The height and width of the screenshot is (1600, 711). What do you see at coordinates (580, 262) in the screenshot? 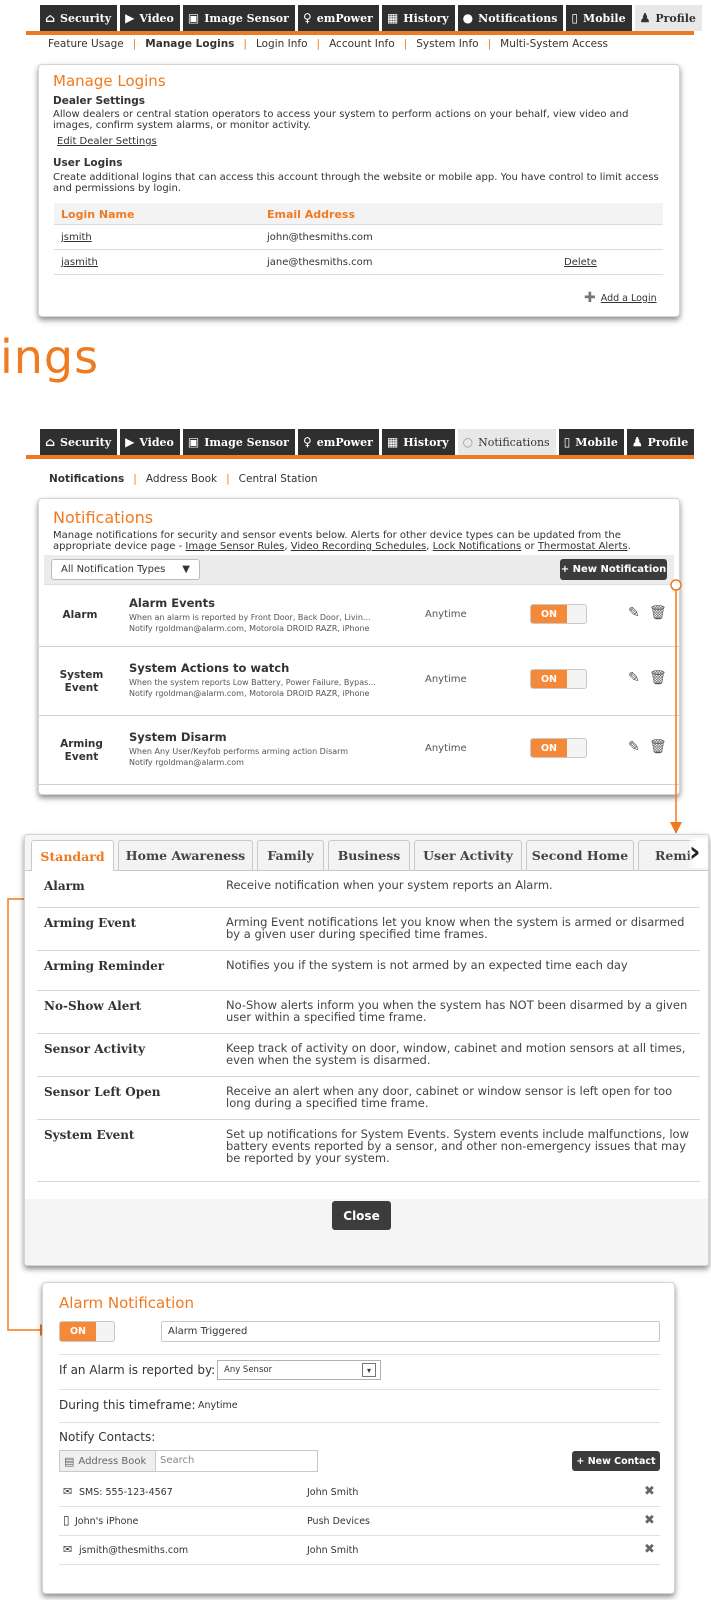
I see `delete-login-link: Delete` at bounding box center [580, 262].